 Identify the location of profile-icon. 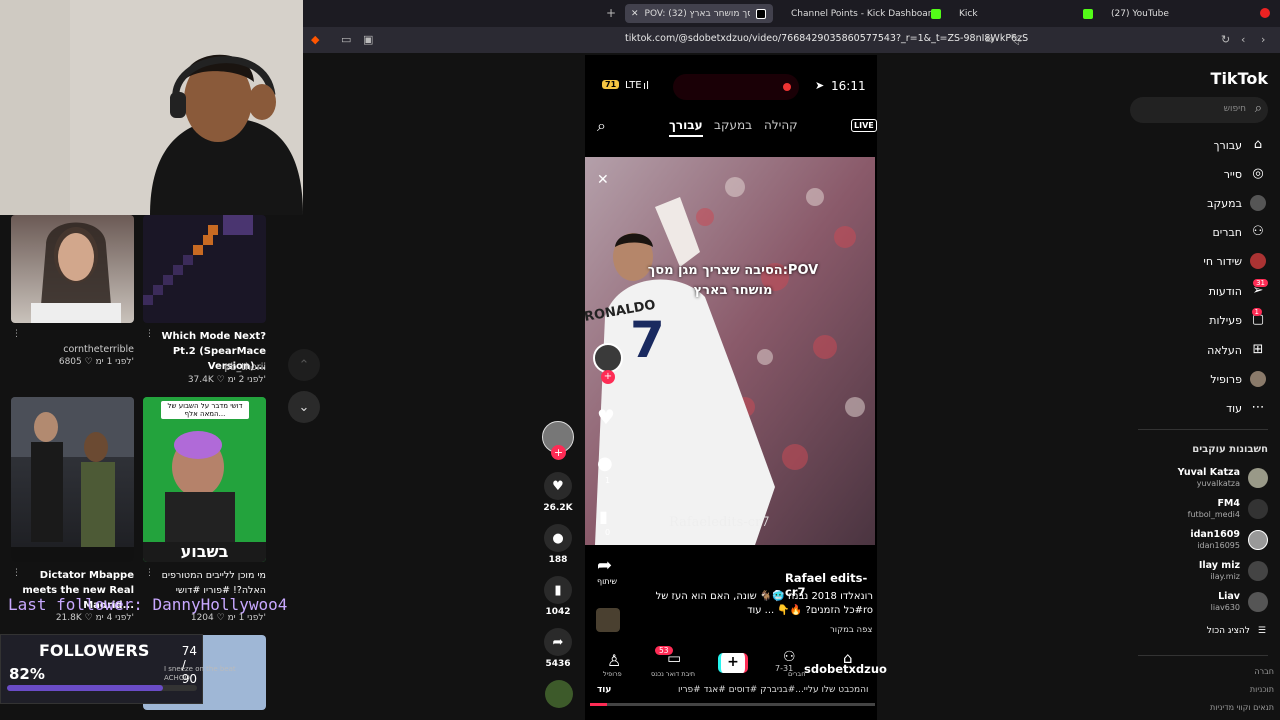
(1258, 379).